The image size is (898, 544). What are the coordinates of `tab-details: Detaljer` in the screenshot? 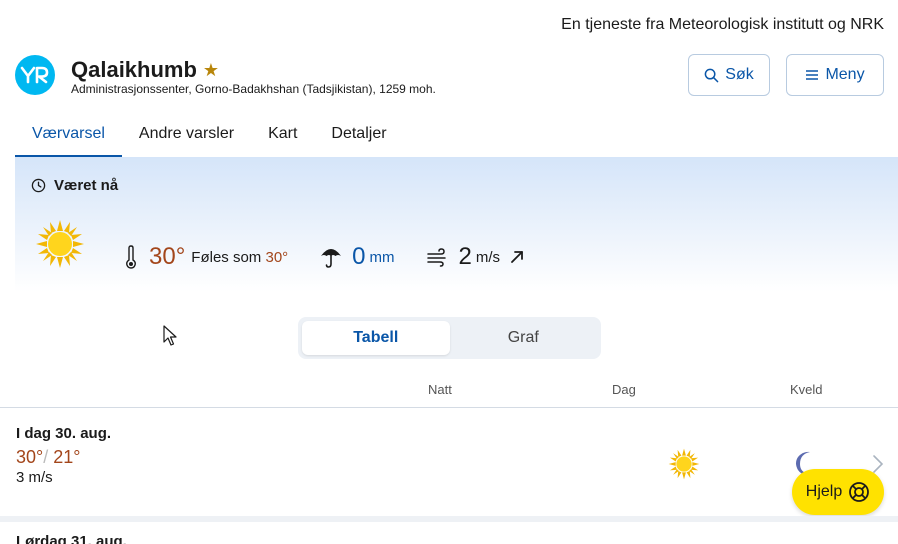 It's located at (358, 136).